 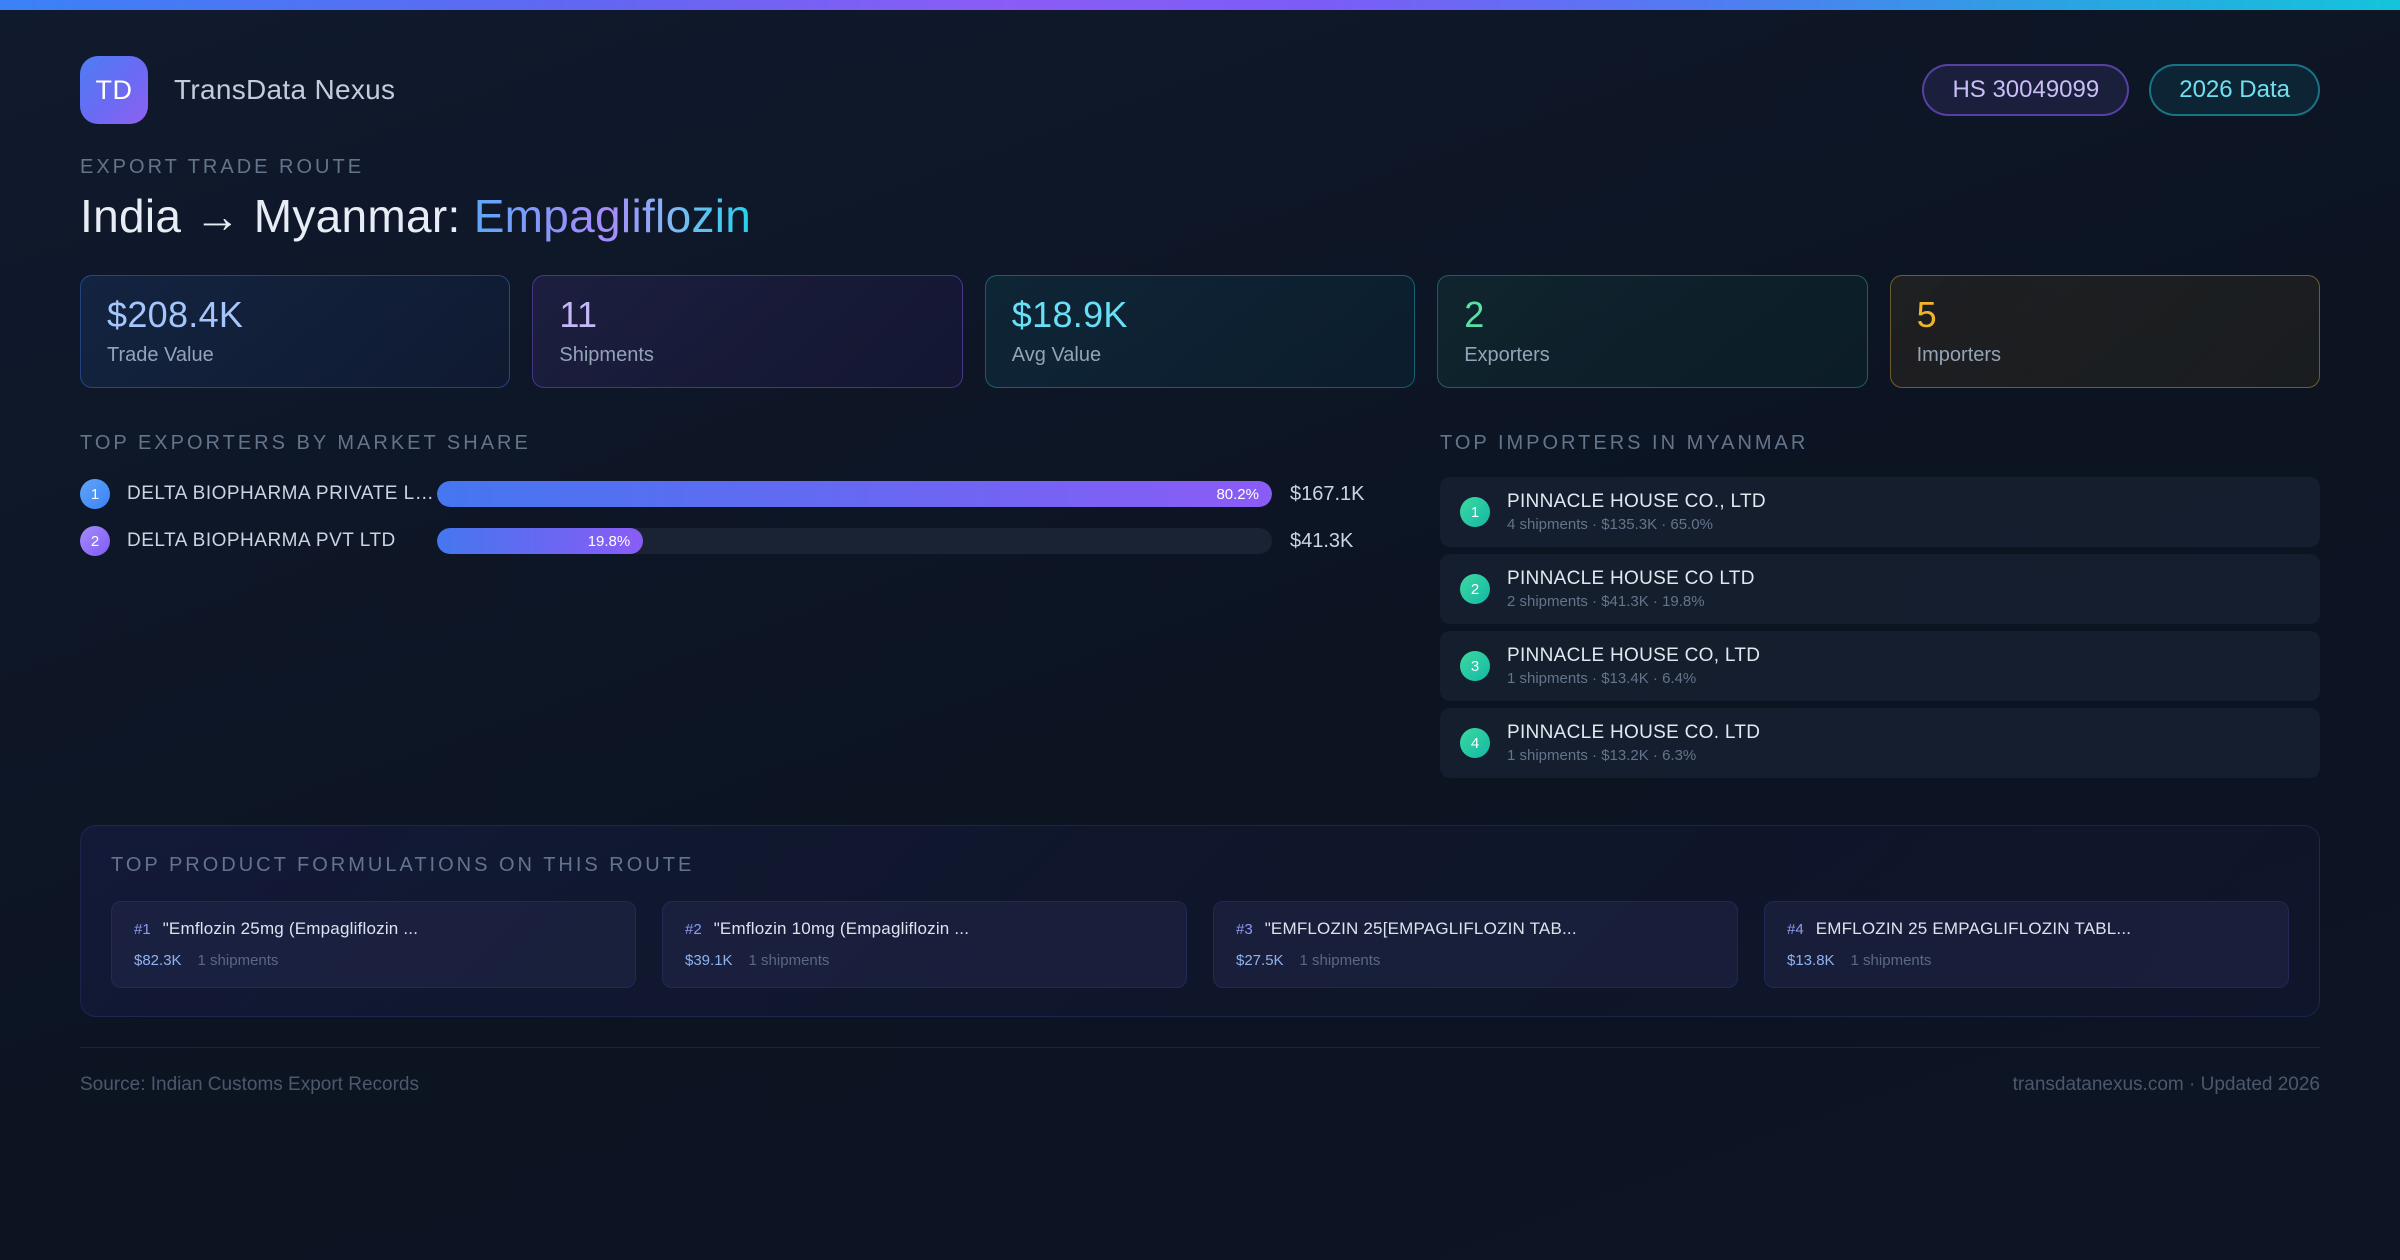 What do you see at coordinates (540, 541) in the screenshot?
I see `market-share-bar-fill: 19.8%` at bounding box center [540, 541].